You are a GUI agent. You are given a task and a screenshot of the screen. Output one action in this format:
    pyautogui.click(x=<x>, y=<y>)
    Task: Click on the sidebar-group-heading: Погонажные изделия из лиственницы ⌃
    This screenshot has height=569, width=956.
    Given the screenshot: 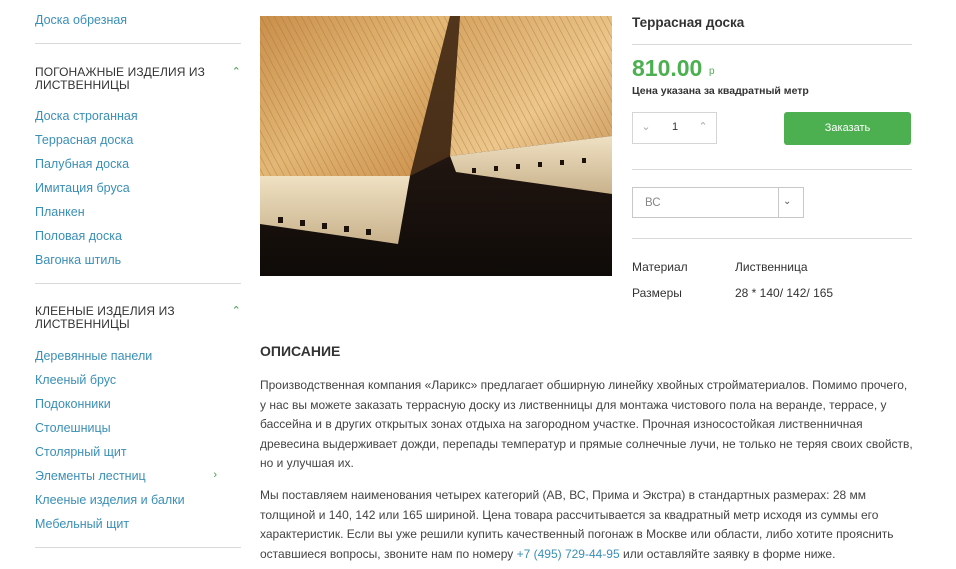 What is the action you would take?
    pyautogui.click(x=138, y=79)
    